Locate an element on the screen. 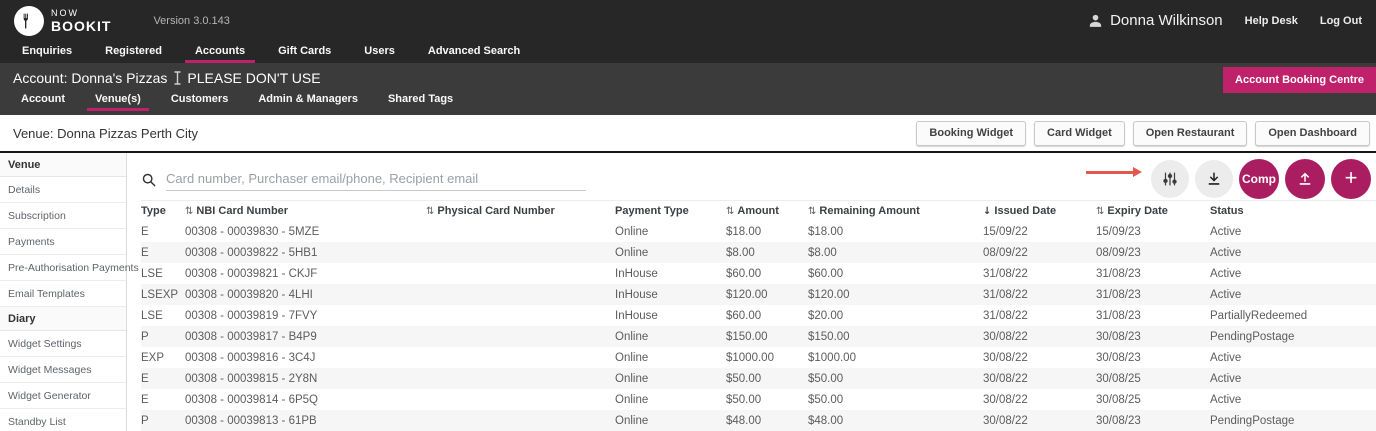 This screenshot has height=431, width=1376. search-input is located at coordinates (376, 180).